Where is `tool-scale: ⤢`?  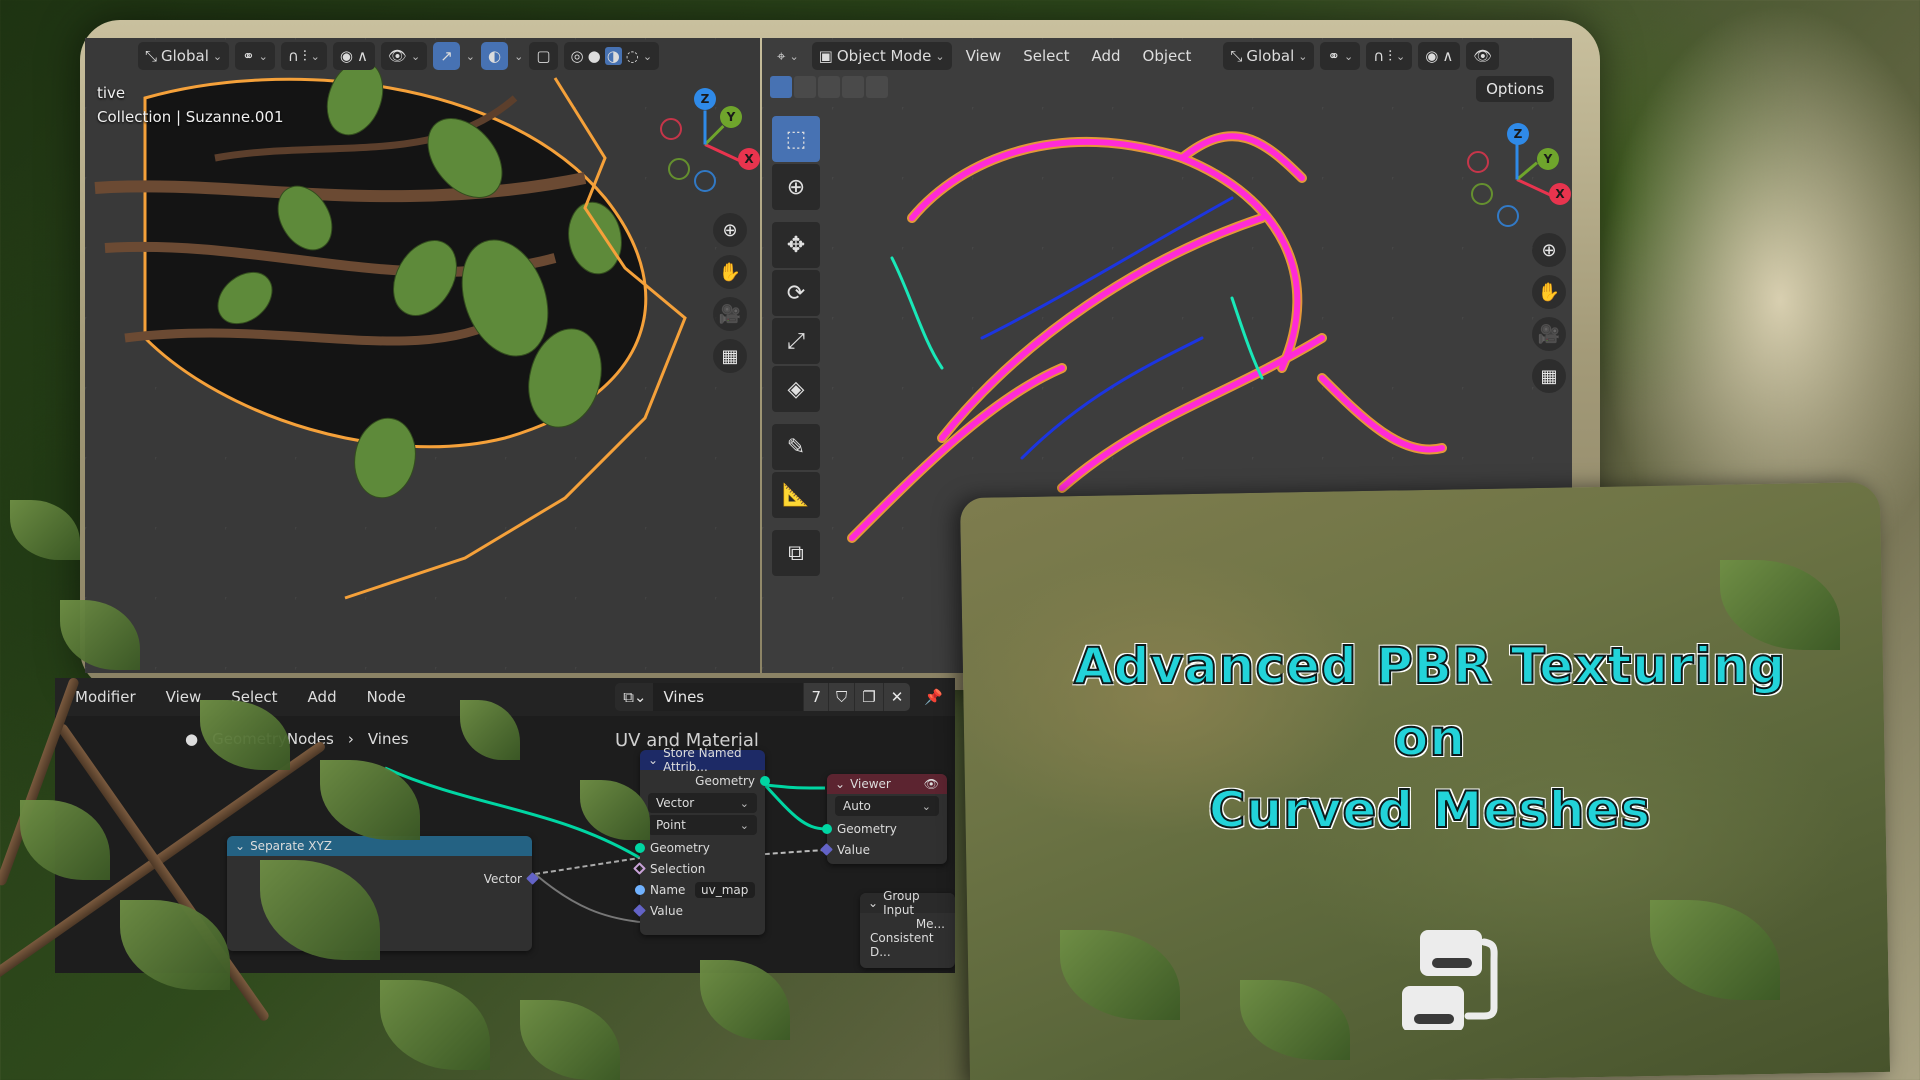 tool-scale: ⤢ is located at coordinates (796, 341).